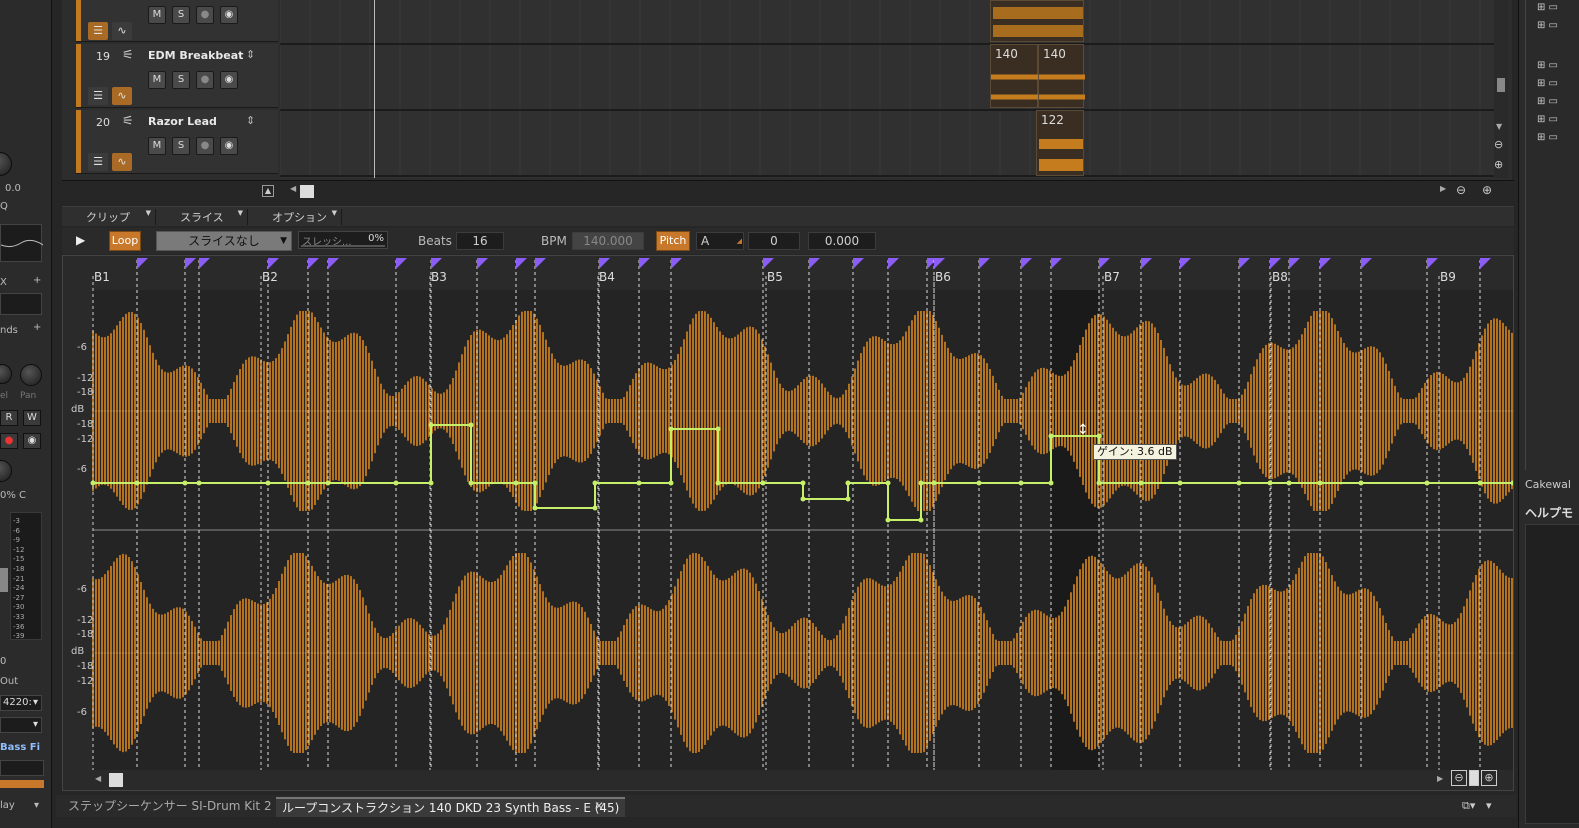 This screenshot has width=1579, height=828. I want to click on collapse-icon: ▲, so click(268, 191).